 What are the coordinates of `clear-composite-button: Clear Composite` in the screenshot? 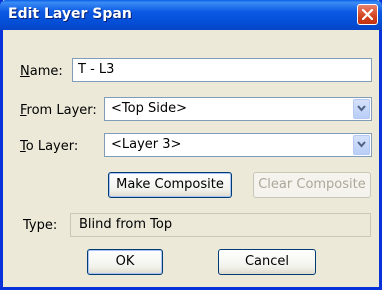 It's located at (312, 185).